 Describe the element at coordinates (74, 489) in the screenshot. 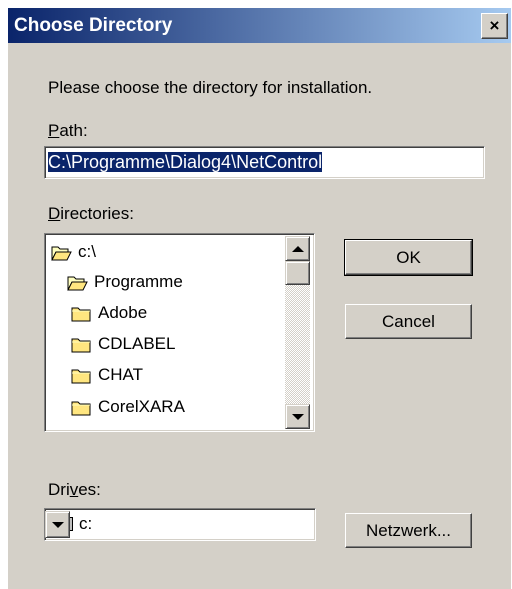

I see `drives-label: Drives:` at that location.